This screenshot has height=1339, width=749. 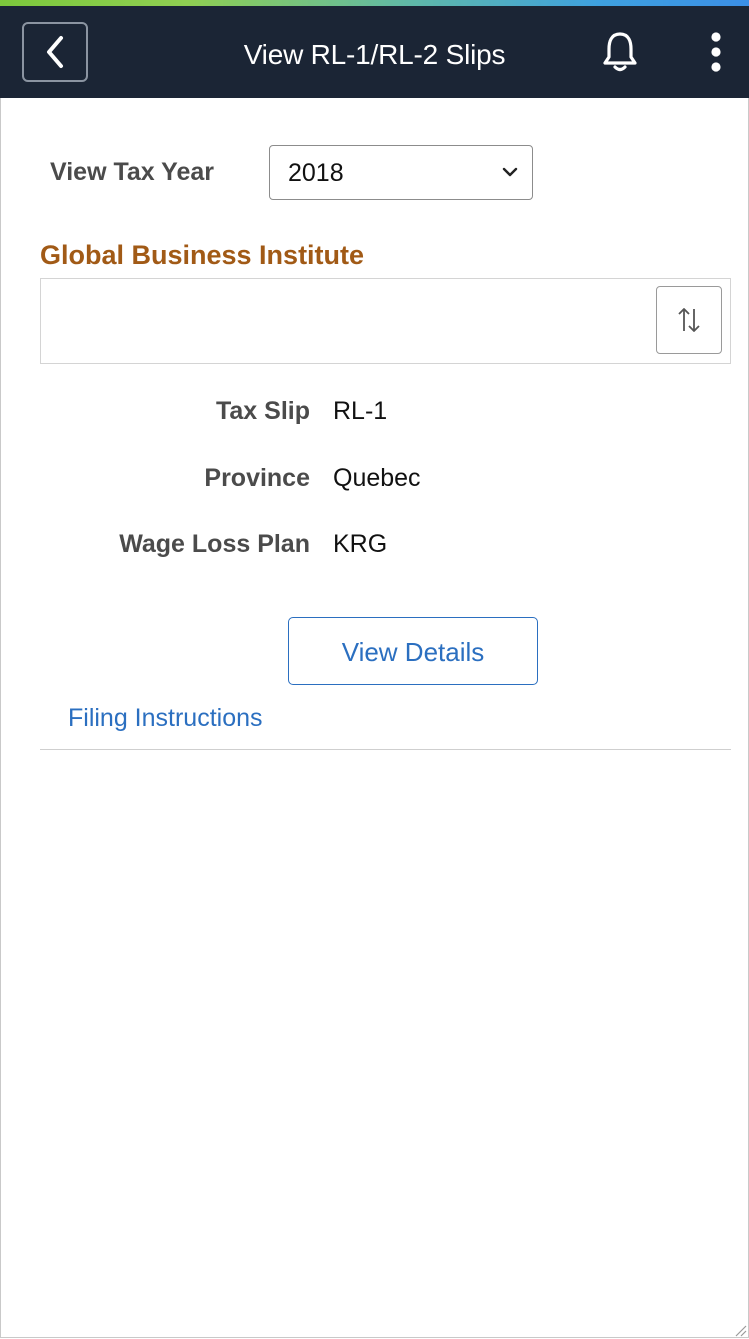 I want to click on tax-slip-value: RL-1, so click(x=360, y=411).